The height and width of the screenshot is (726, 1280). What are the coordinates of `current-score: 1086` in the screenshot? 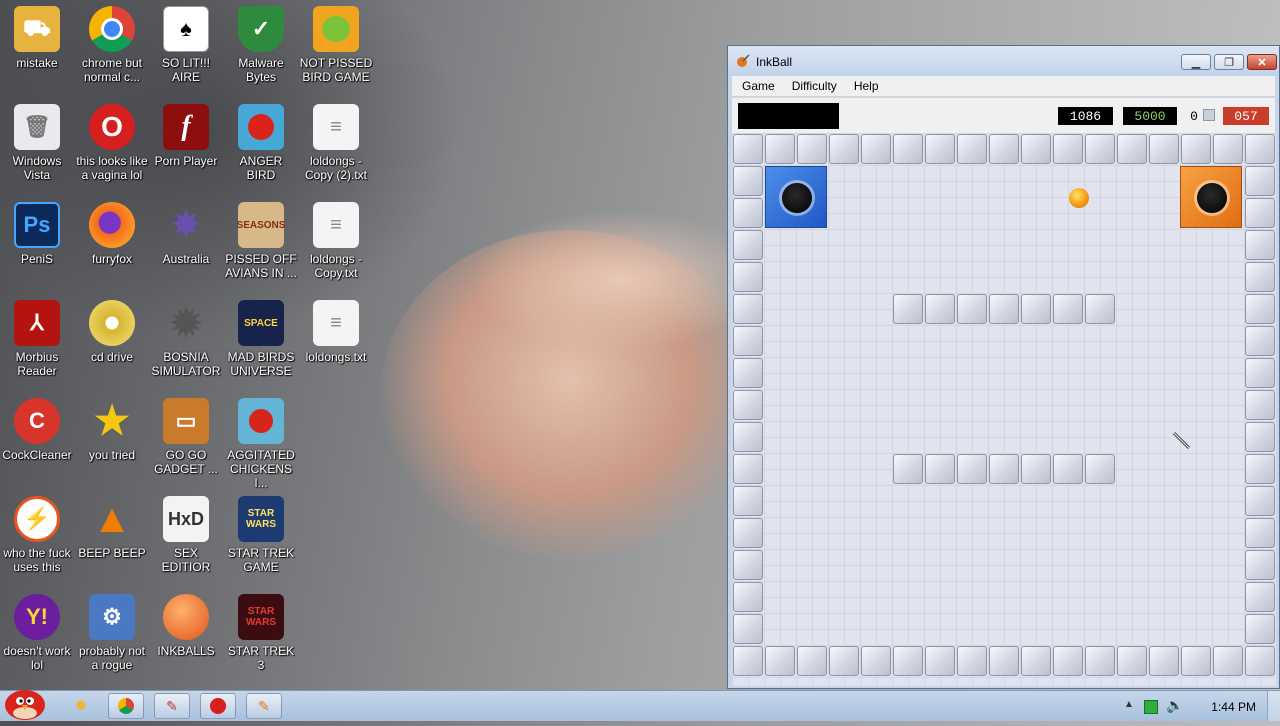 It's located at (1085, 116).